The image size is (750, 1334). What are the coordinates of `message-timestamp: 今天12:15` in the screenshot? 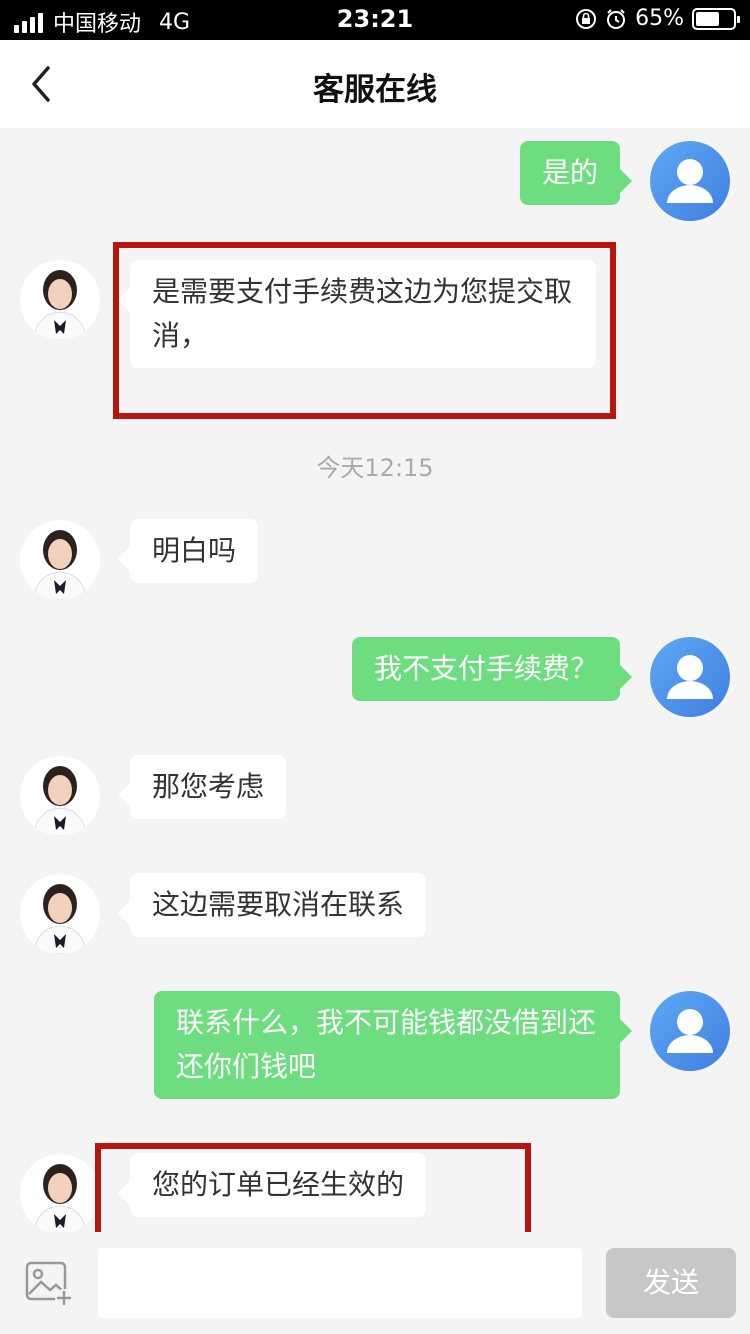 It's located at (375, 468).